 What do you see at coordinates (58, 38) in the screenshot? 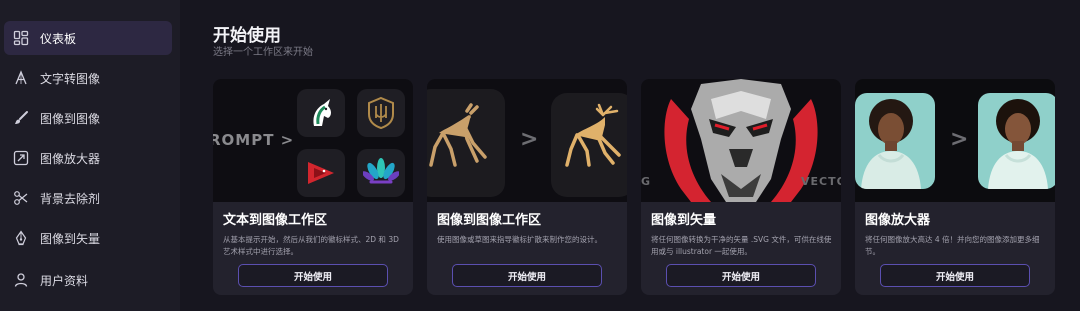
I see `sidebar-item-label: 仪表板` at bounding box center [58, 38].